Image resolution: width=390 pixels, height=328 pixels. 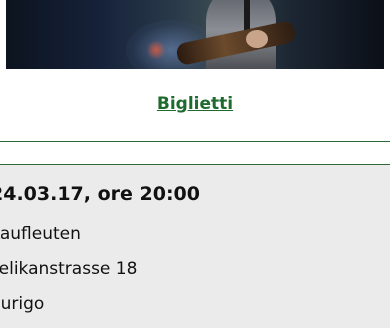 What do you see at coordinates (156, 50) in the screenshot?
I see `stage-light` at bounding box center [156, 50].